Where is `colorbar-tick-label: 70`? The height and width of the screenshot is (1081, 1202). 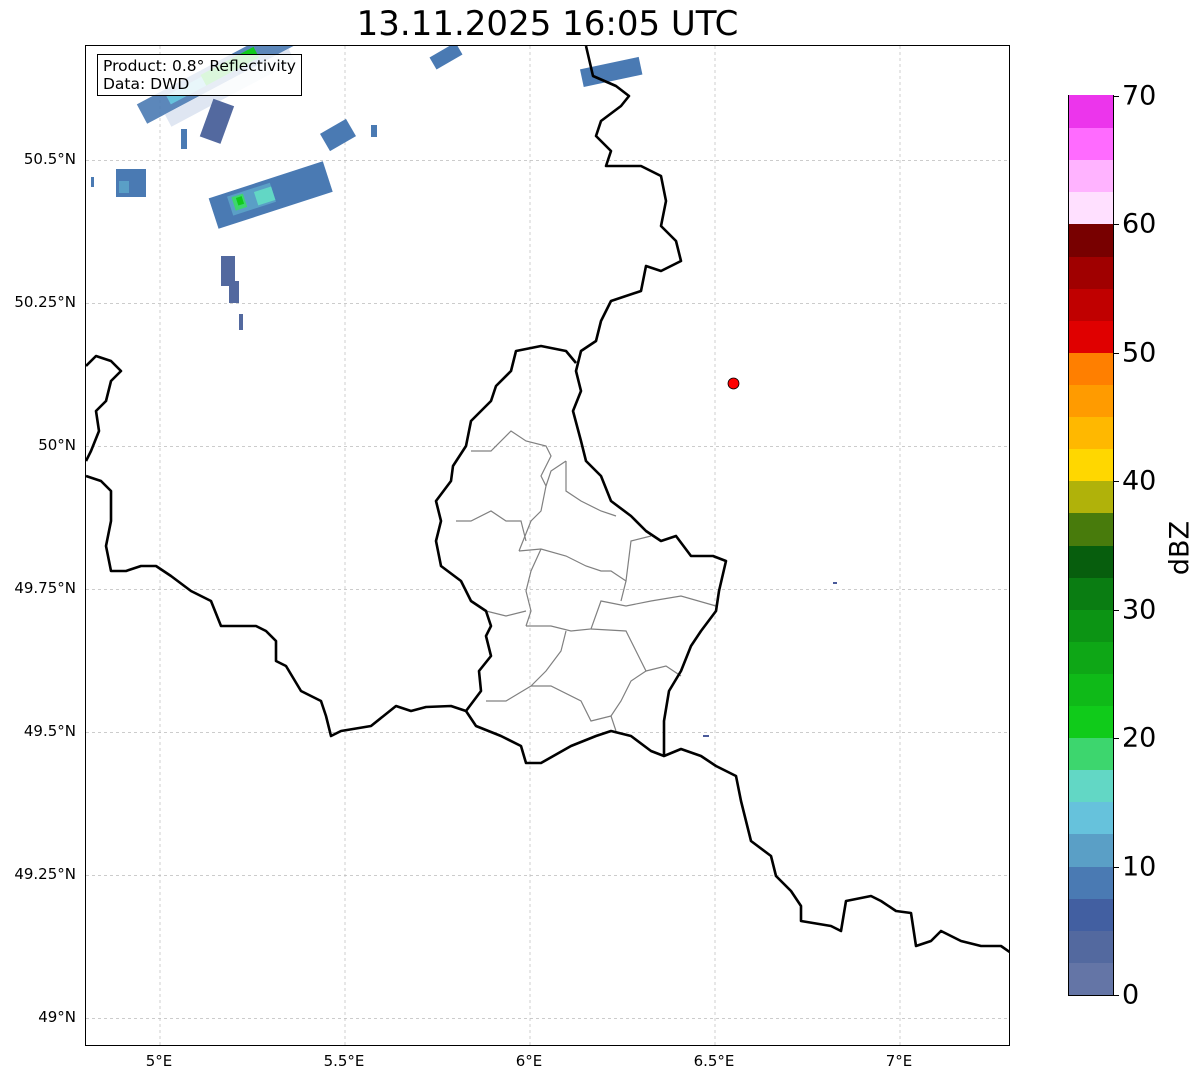
colorbar-tick-label: 70 is located at coordinates (1139, 96).